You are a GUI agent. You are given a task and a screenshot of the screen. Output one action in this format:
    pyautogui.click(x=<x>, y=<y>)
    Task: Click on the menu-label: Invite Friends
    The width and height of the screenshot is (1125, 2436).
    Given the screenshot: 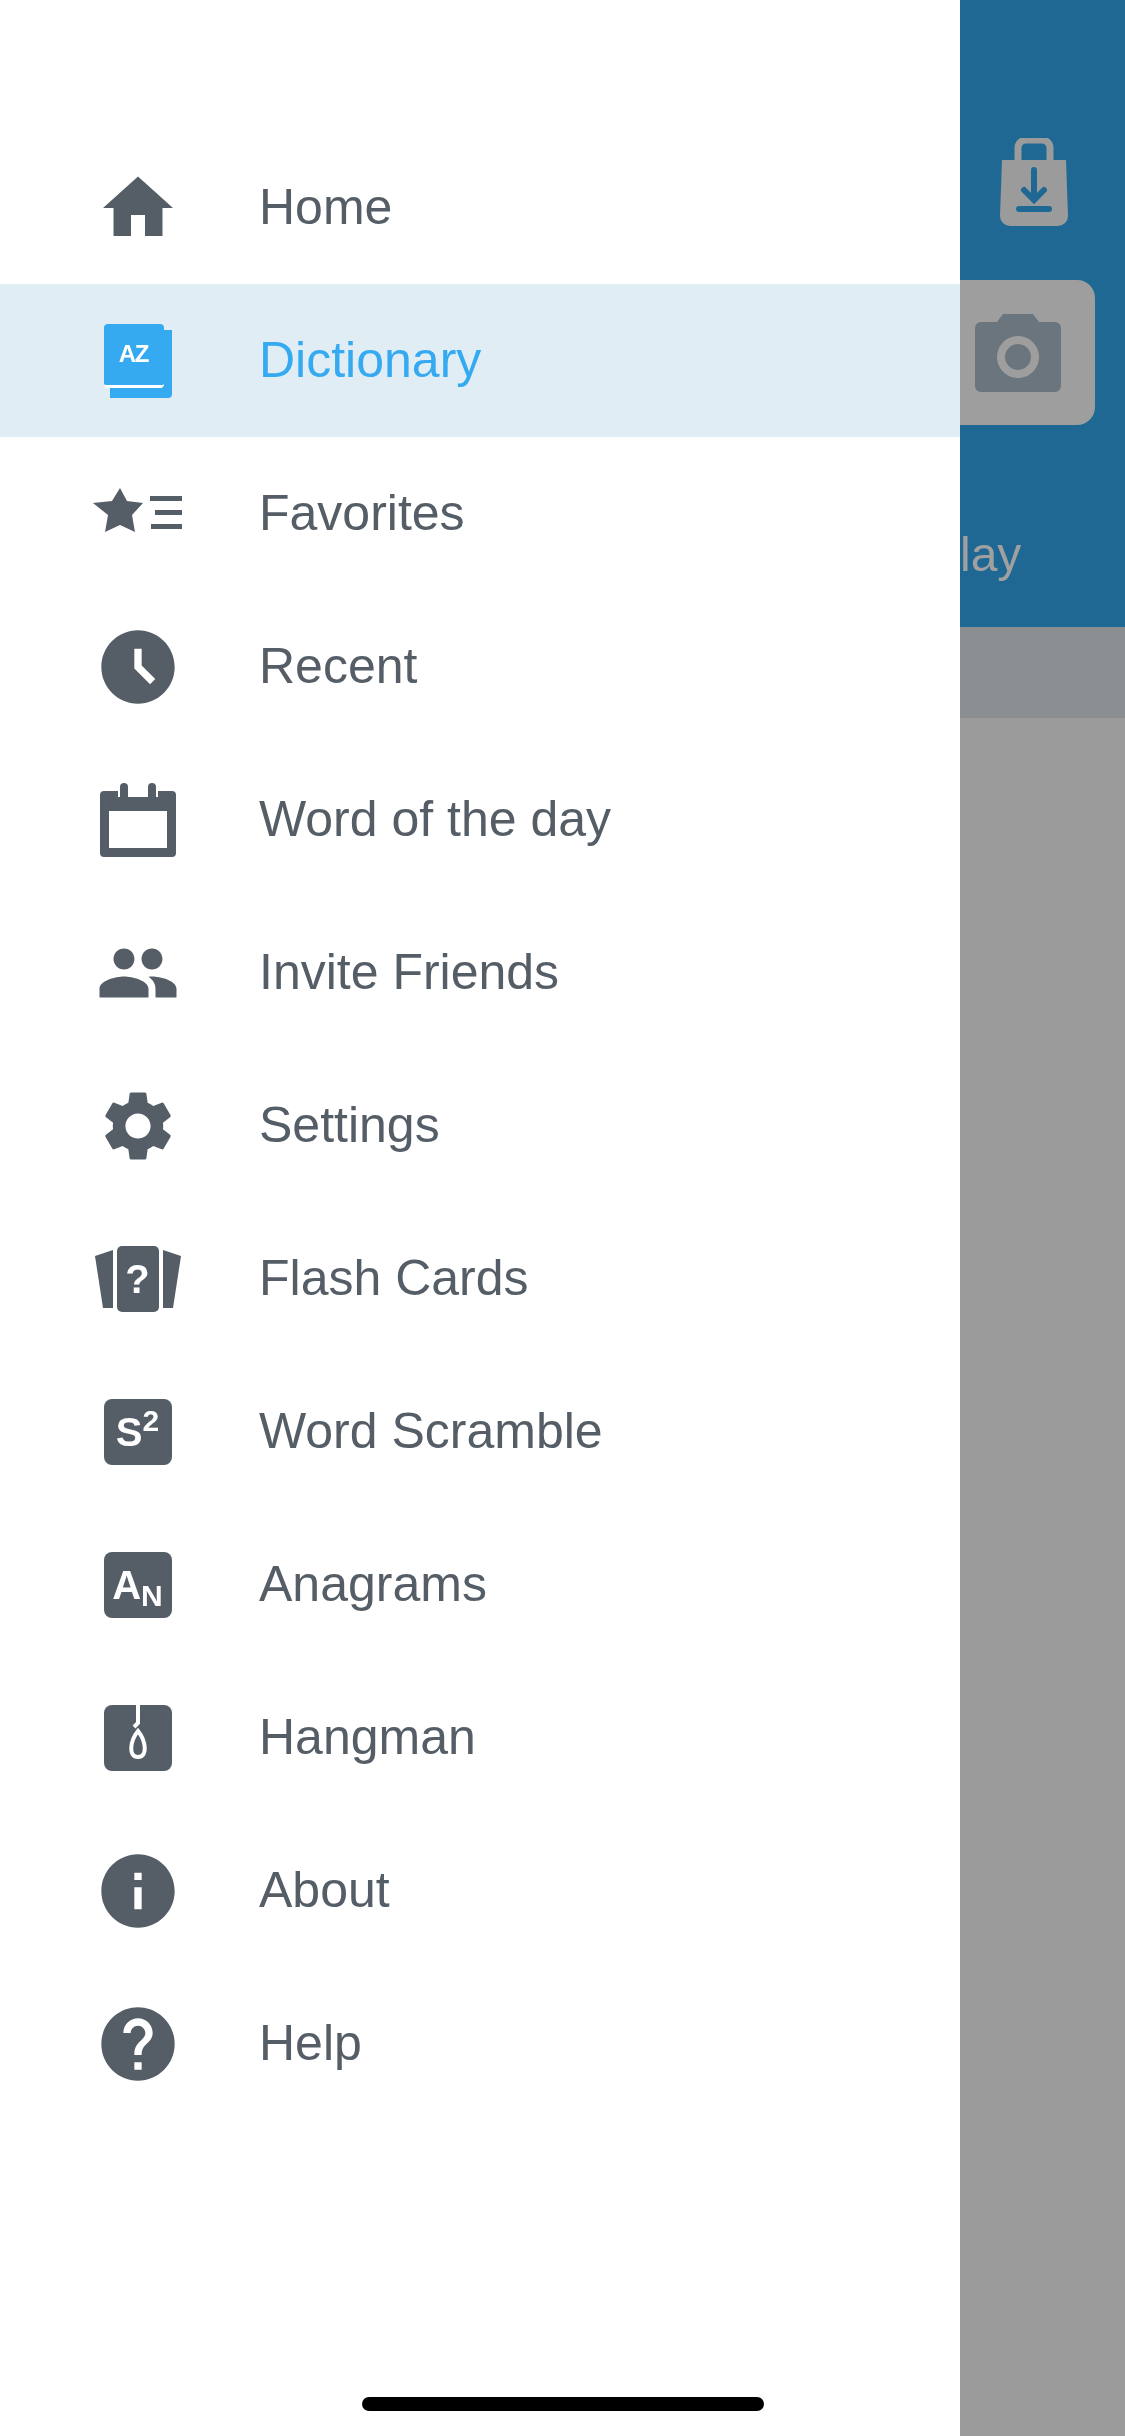 What is the action you would take?
    pyautogui.click(x=409, y=972)
    